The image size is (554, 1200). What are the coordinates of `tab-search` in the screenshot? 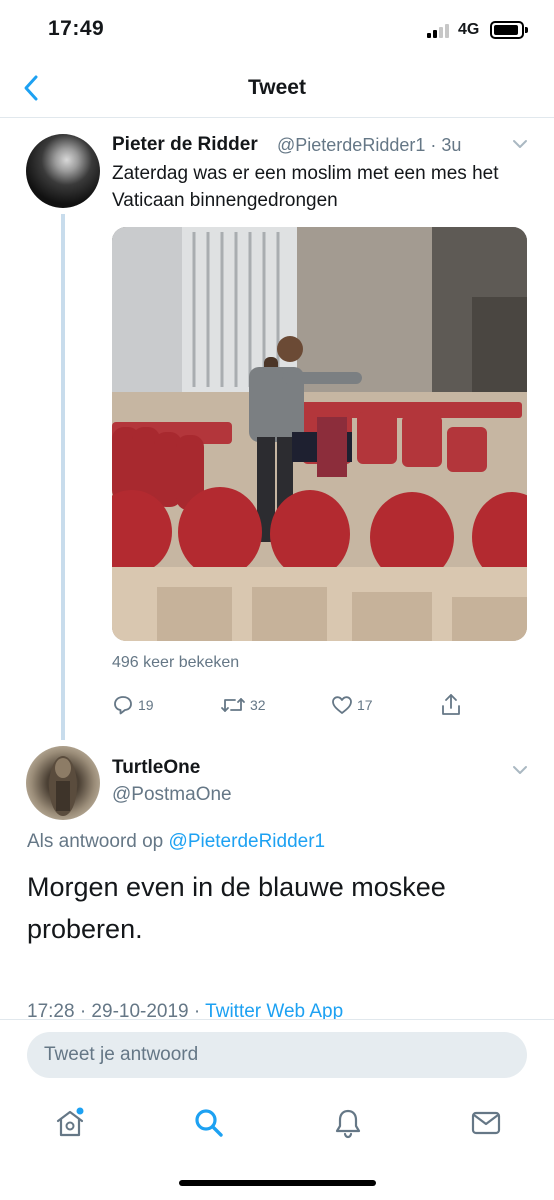 It's located at (209, 1123).